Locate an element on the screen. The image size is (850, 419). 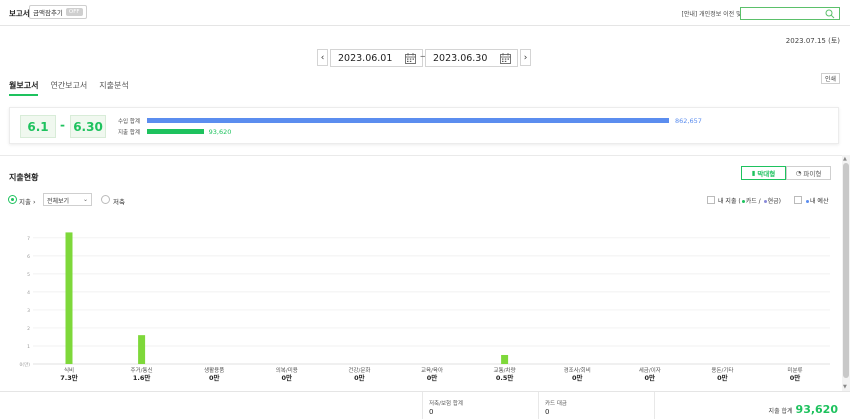
y-tick-label: 1 is located at coordinates (28, 347).